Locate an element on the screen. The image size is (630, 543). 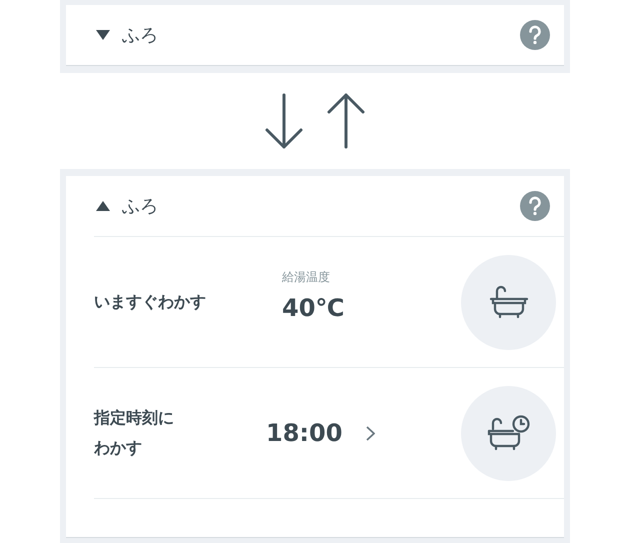
bathtub-icon is located at coordinates (508, 302).